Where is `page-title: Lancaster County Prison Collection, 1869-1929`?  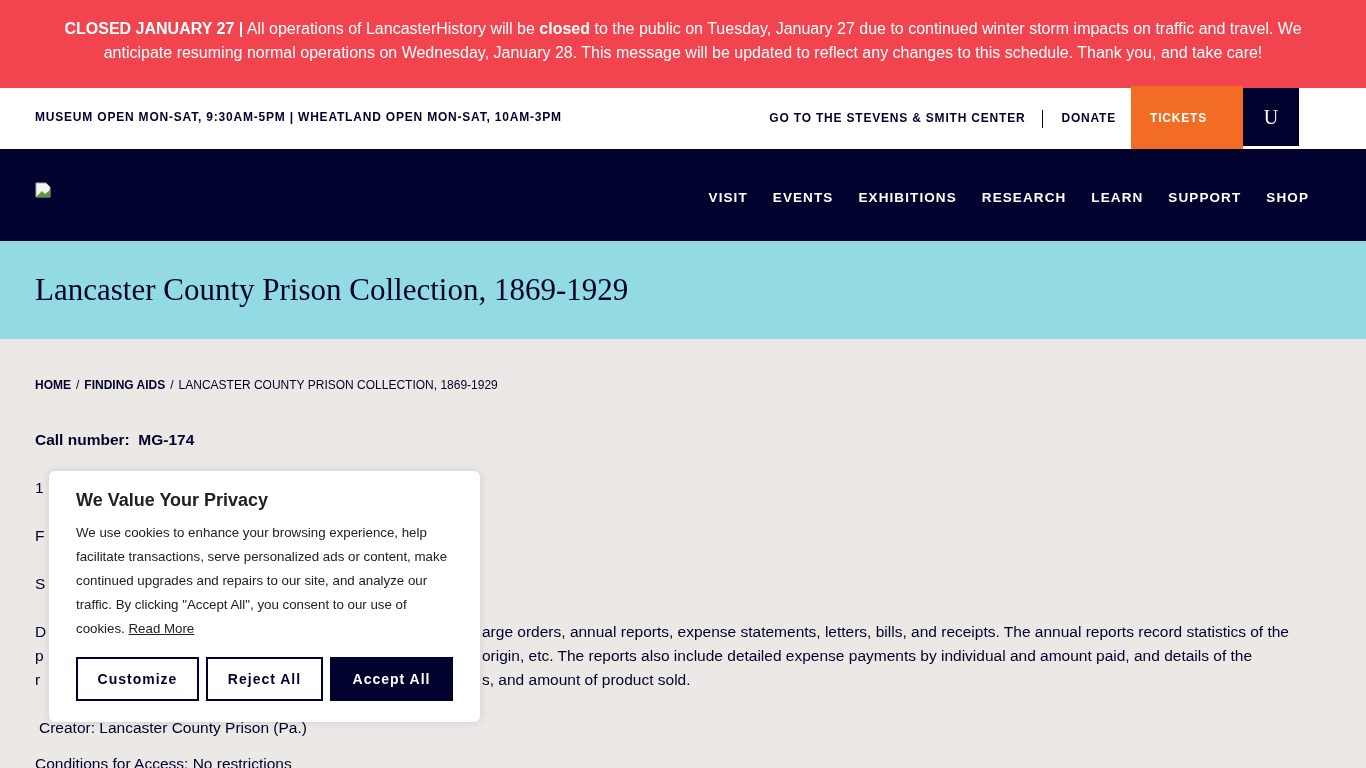 page-title: Lancaster County Prison Collection, 1869-1929 is located at coordinates (332, 290).